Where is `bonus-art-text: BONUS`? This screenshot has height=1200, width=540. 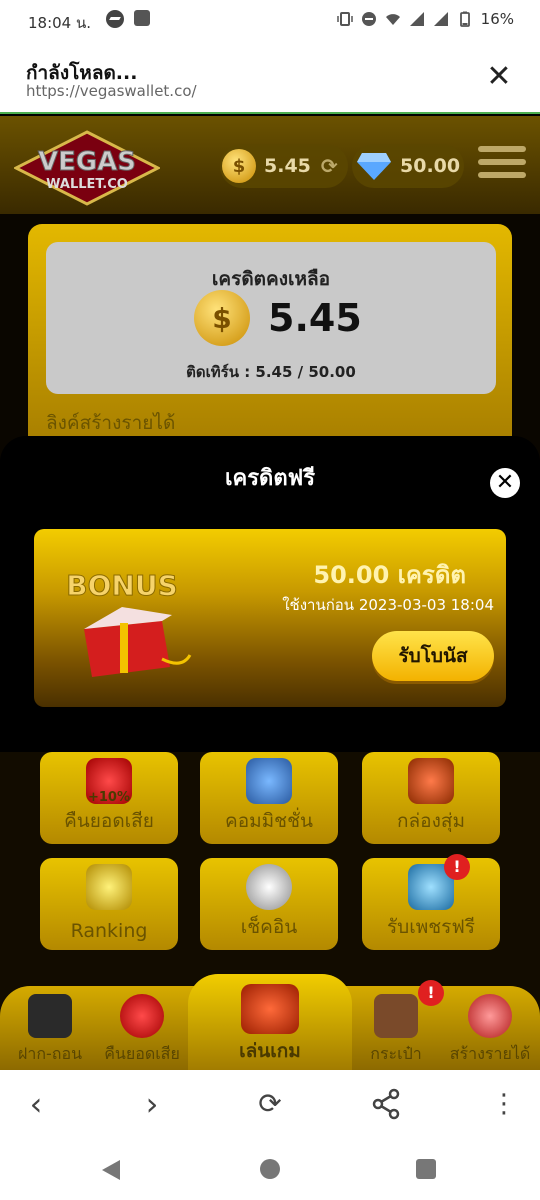 bonus-art-text: BONUS is located at coordinates (121, 585).